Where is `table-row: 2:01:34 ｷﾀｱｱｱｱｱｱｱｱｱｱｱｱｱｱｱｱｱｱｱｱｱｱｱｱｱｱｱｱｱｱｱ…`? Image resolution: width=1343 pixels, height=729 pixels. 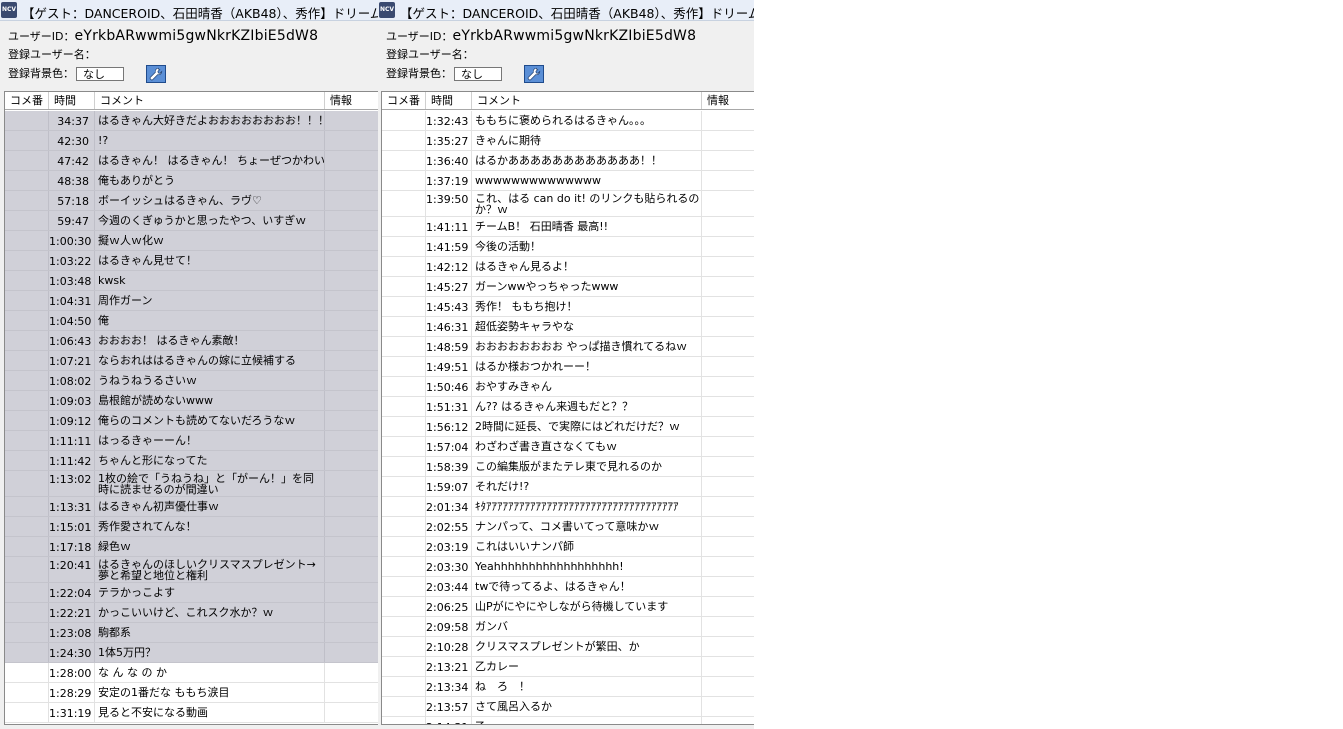
table-row: 2:01:34 ｷﾀｱｱｱｱｱｱｱｱｱｱｱｱｱｱｱｱｱｱｱｱｱｱｱｱｱｱｱｱｱｱｱ… is located at coordinates (568, 507).